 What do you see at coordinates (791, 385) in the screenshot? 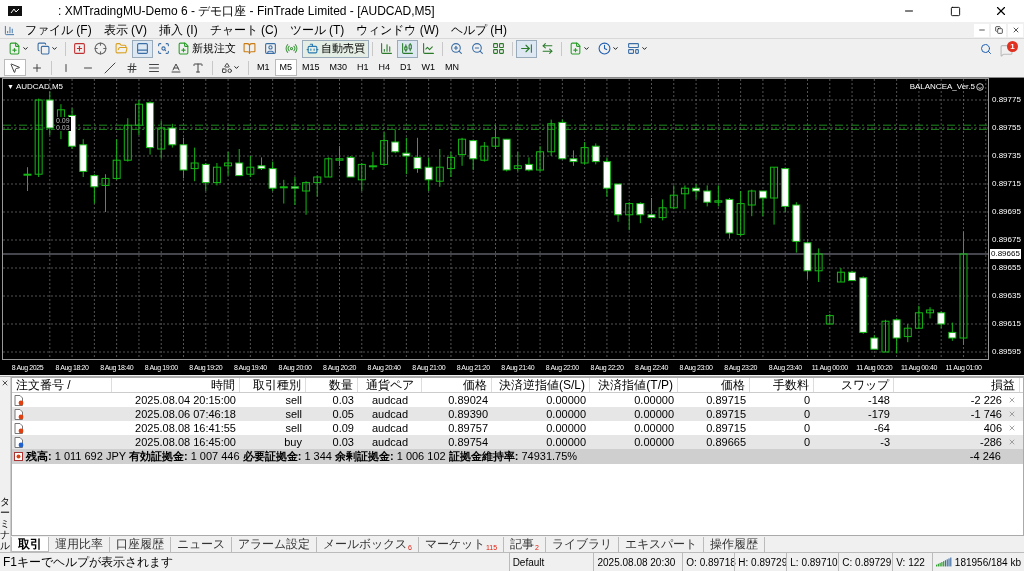
I see `column-header: 手数料` at bounding box center [791, 385].